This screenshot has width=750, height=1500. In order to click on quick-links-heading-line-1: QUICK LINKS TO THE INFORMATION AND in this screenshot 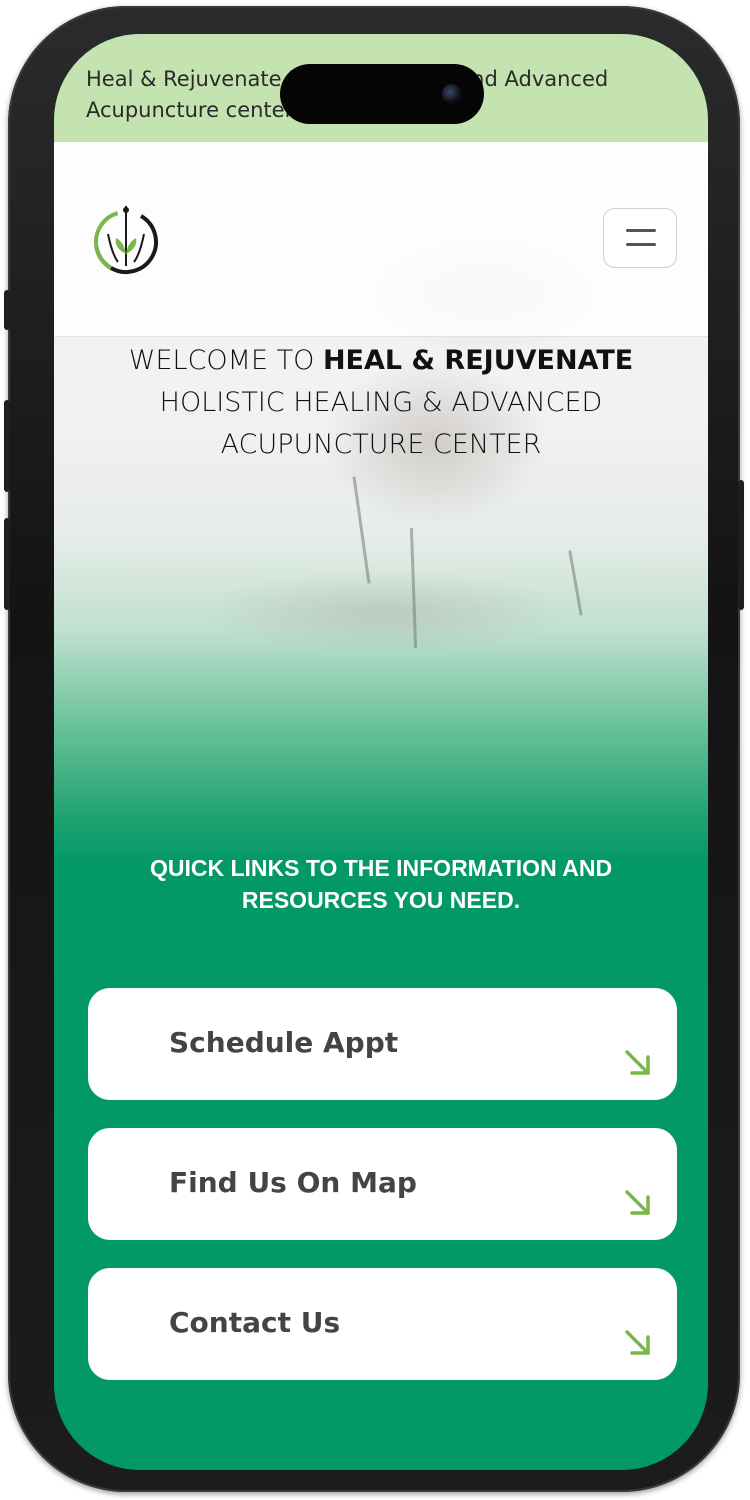, I will do `click(381, 868)`.